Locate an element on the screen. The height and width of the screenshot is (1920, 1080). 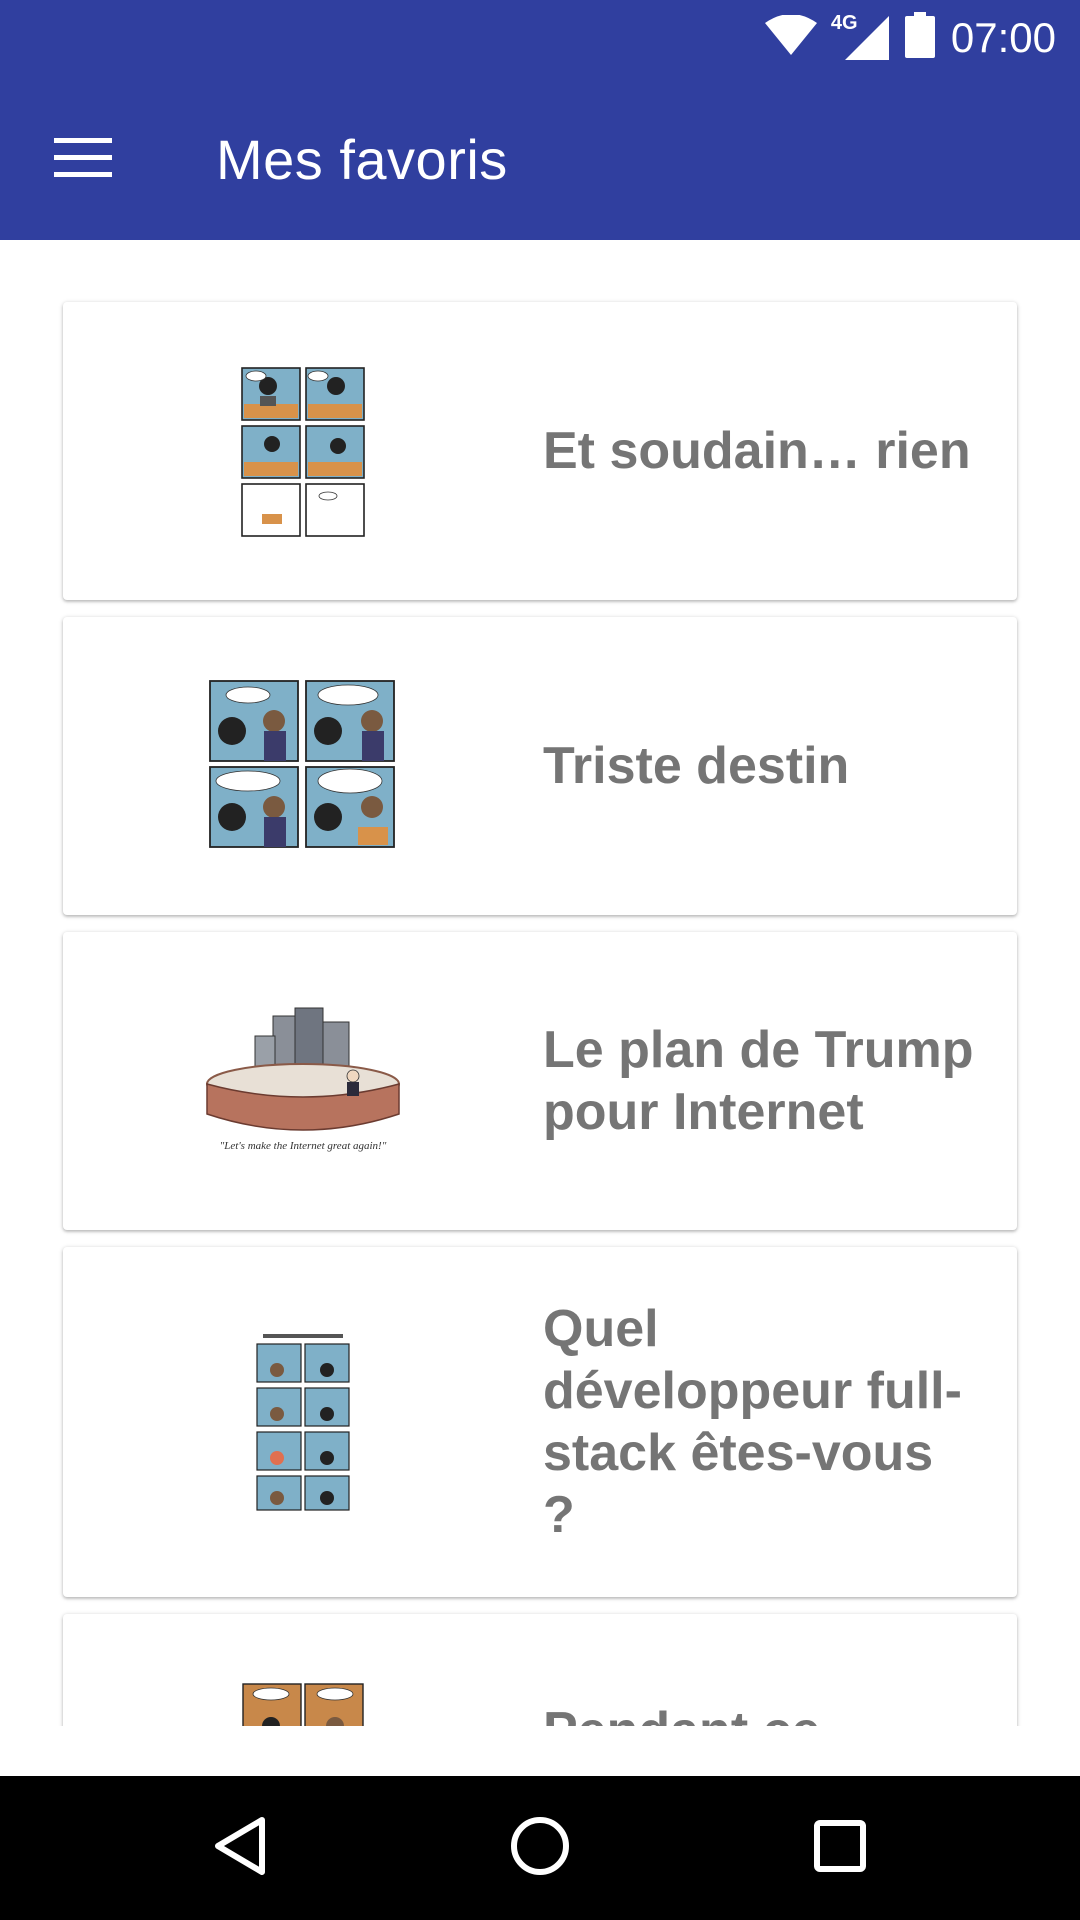
back-triangle-icon is located at coordinates (240, 1848).